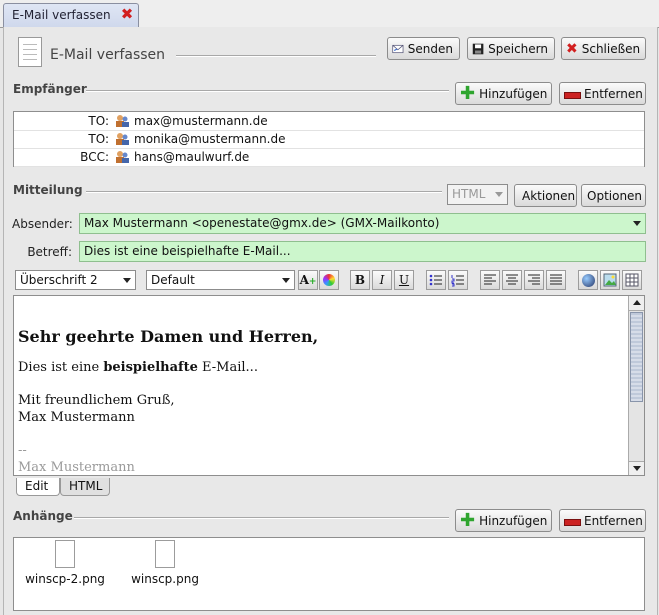  What do you see at coordinates (329, 157) in the screenshot?
I see `list-item: BCC: hans@maulwurf.de` at bounding box center [329, 157].